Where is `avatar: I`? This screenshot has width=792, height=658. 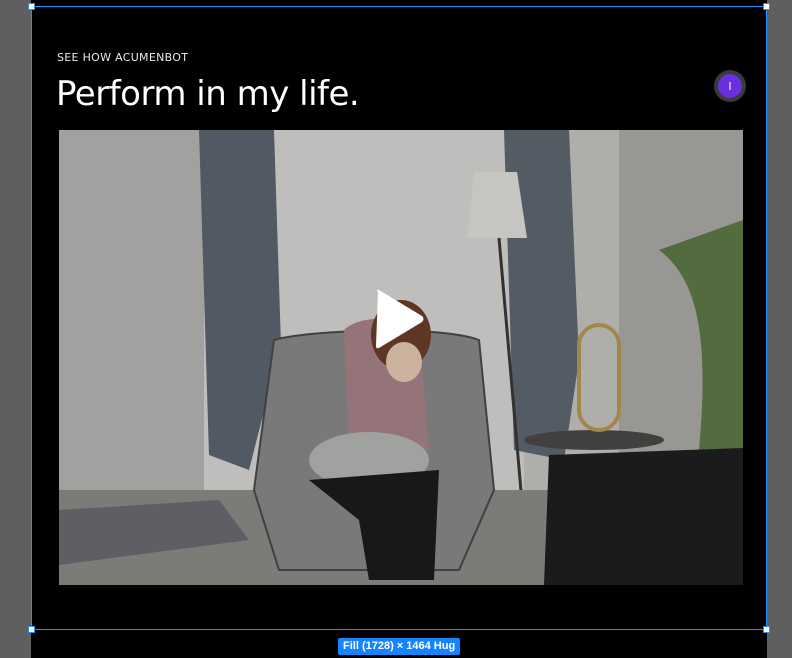
avatar: I is located at coordinates (730, 86).